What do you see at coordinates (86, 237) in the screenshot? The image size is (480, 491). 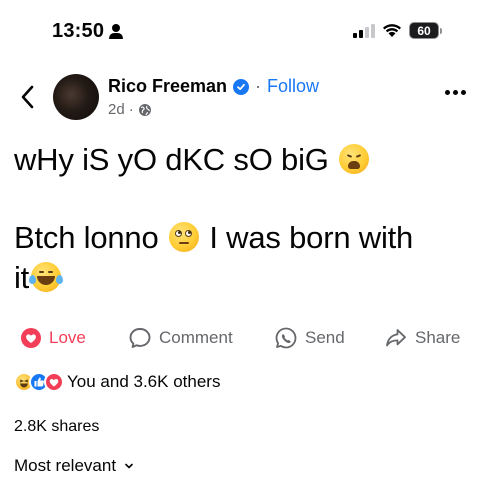 I see `post-text-2: Btch lonno` at bounding box center [86, 237].